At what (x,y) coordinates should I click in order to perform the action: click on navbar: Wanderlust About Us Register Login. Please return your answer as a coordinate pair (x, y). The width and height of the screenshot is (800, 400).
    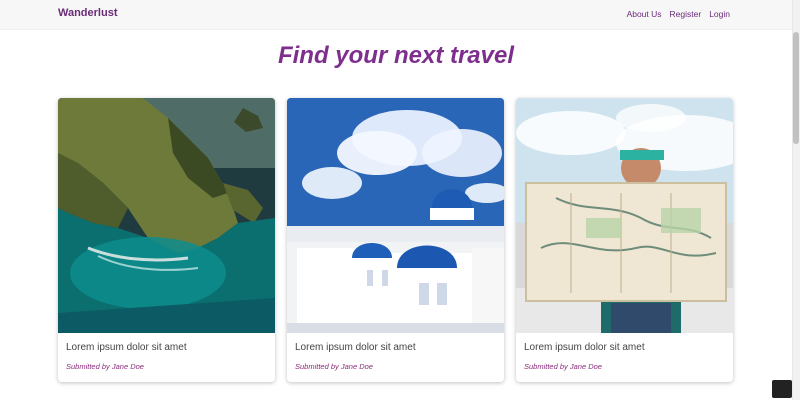
    Looking at the image, I should click on (396, 15).